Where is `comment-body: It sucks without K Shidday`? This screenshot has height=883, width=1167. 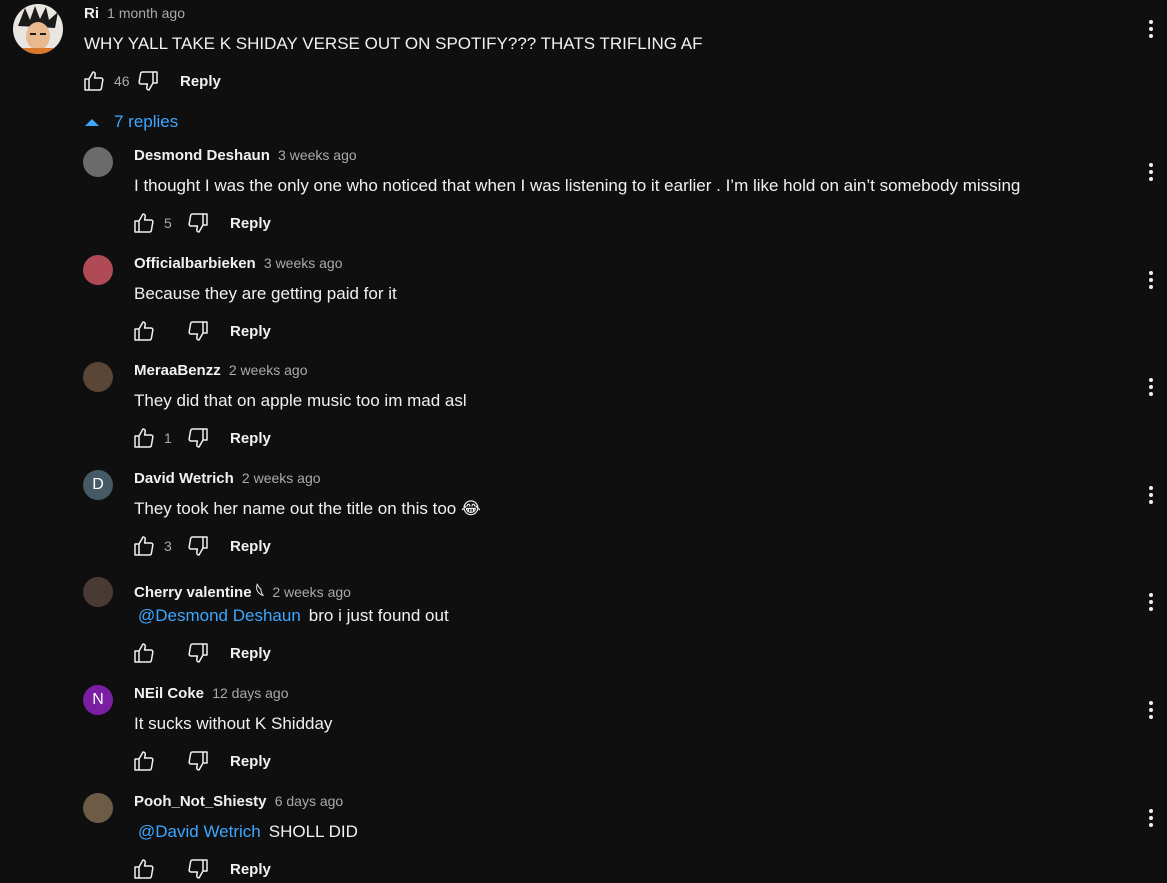
comment-body: It sucks without K Shidday is located at coordinates (233, 723).